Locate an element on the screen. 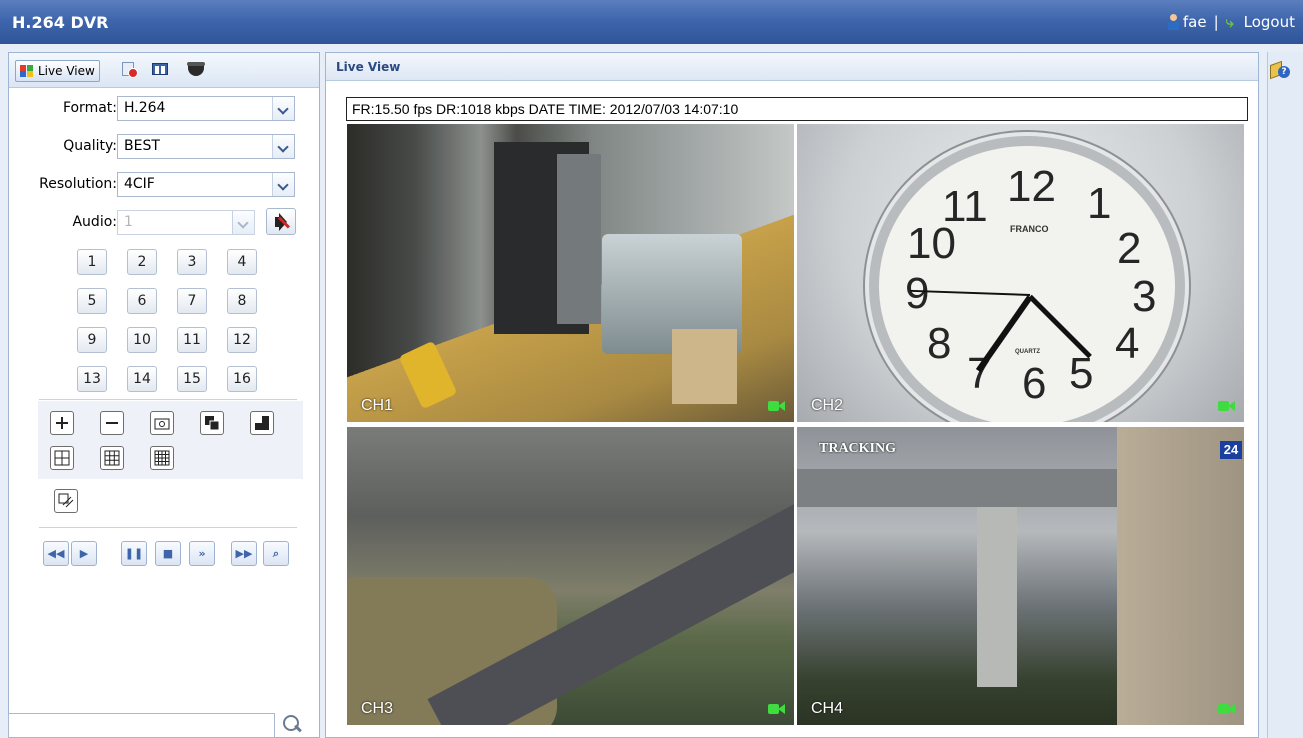 This screenshot has width=1303, height=738. clock-number: 4 is located at coordinates (1127, 343).